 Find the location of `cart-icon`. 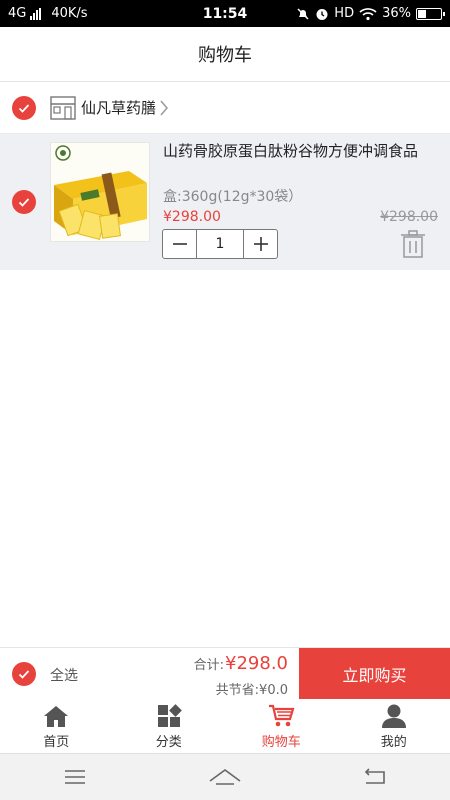

cart-icon is located at coordinates (282, 715).